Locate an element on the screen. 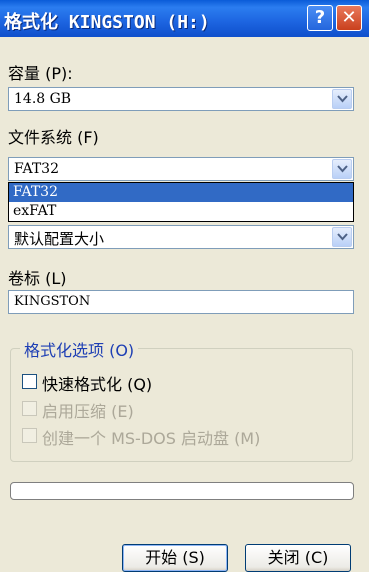 The image size is (369, 572). title-bar: 格式化 KINGSTON (H:) ? ✕ is located at coordinates (184, 18).